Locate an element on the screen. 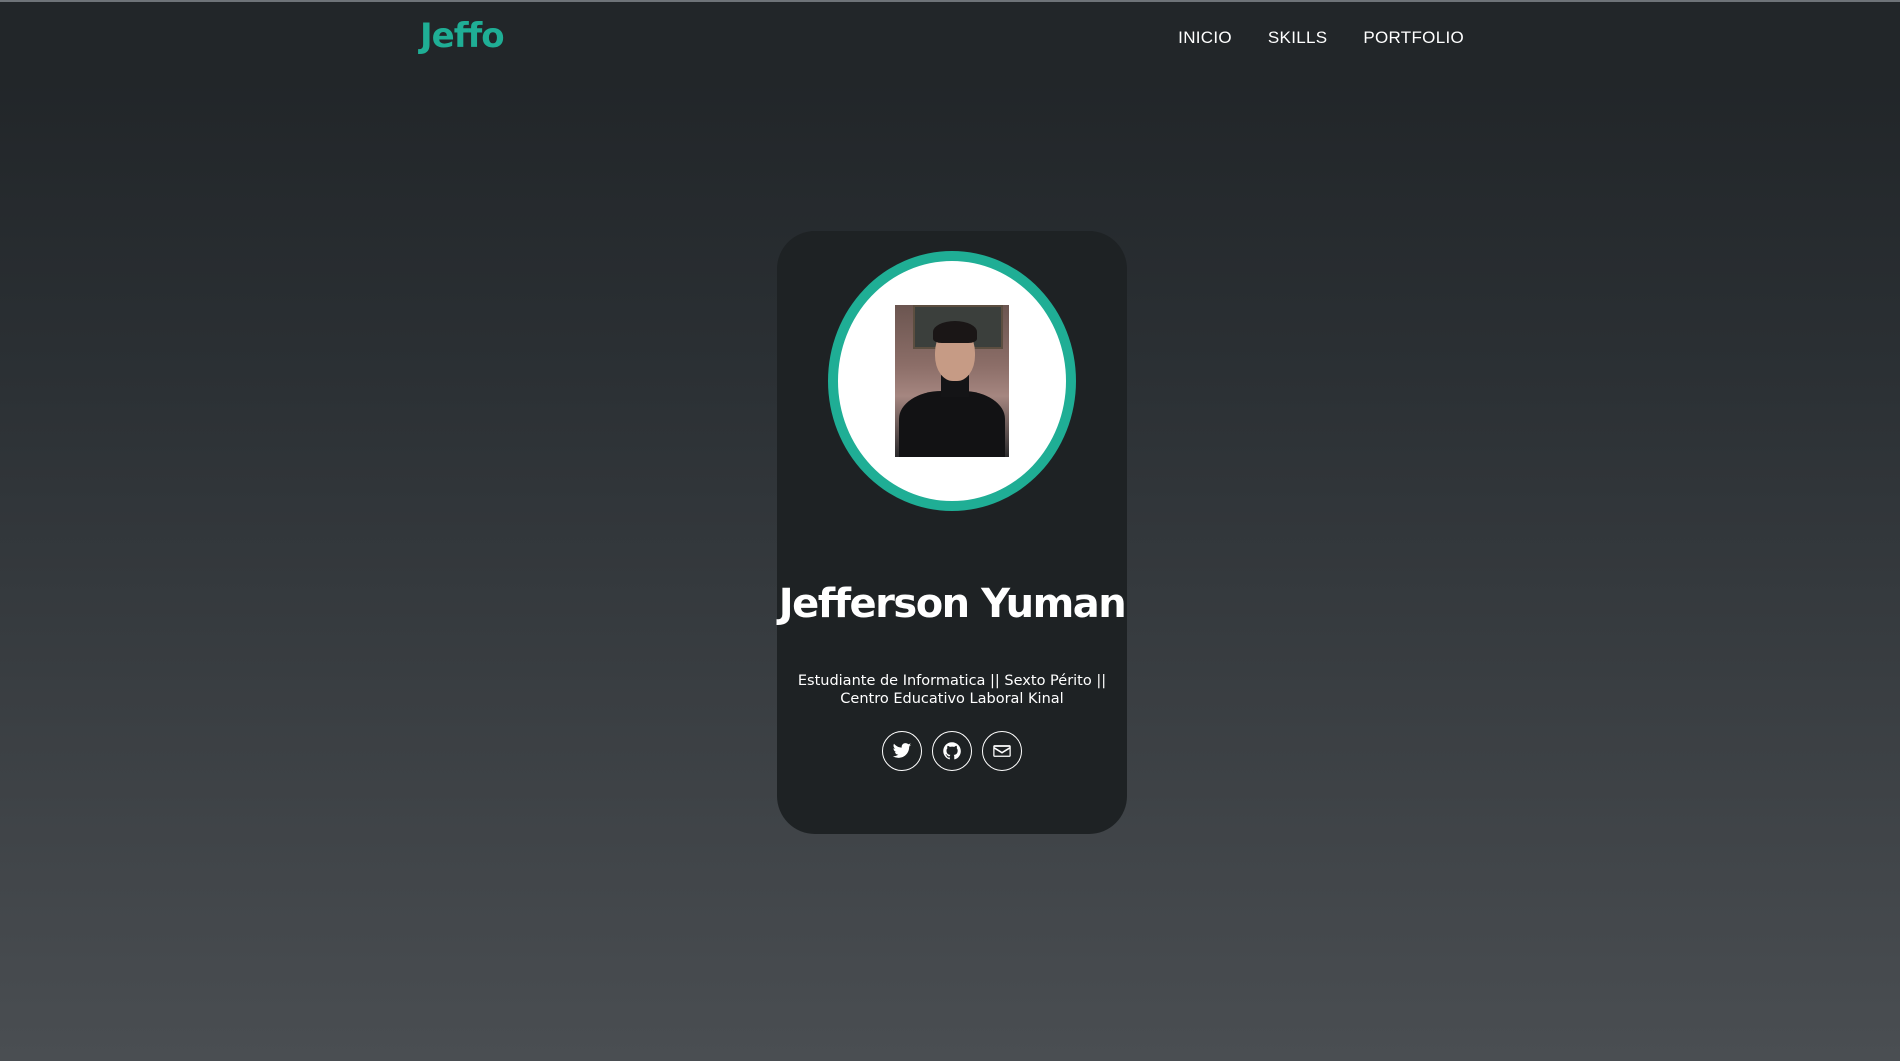  avatar-ring is located at coordinates (952, 381).